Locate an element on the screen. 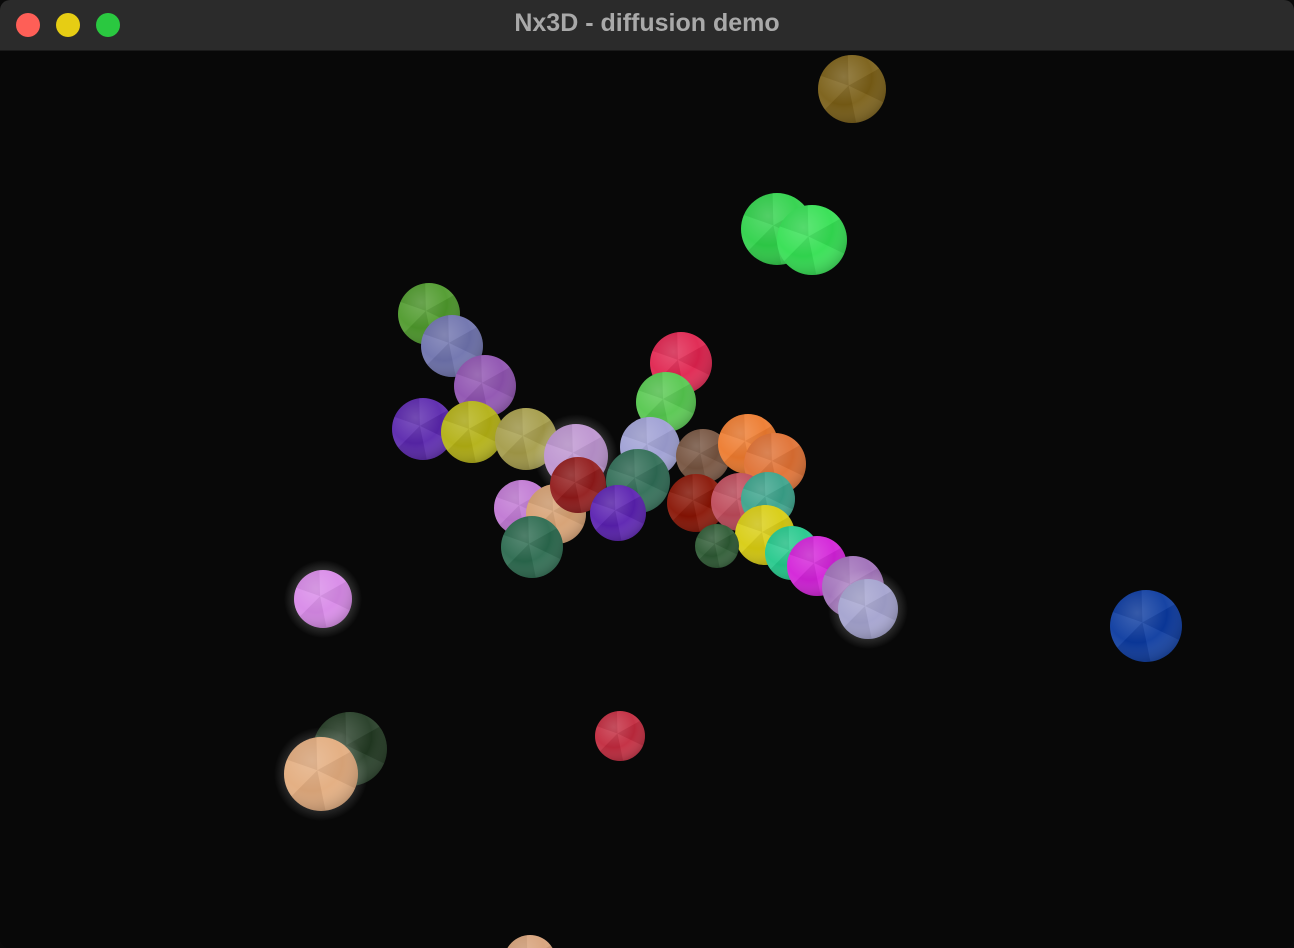 Image resolution: width=1294 pixels, height=948 pixels. sphere-pale-lilac is located at coordinates (868, 609).